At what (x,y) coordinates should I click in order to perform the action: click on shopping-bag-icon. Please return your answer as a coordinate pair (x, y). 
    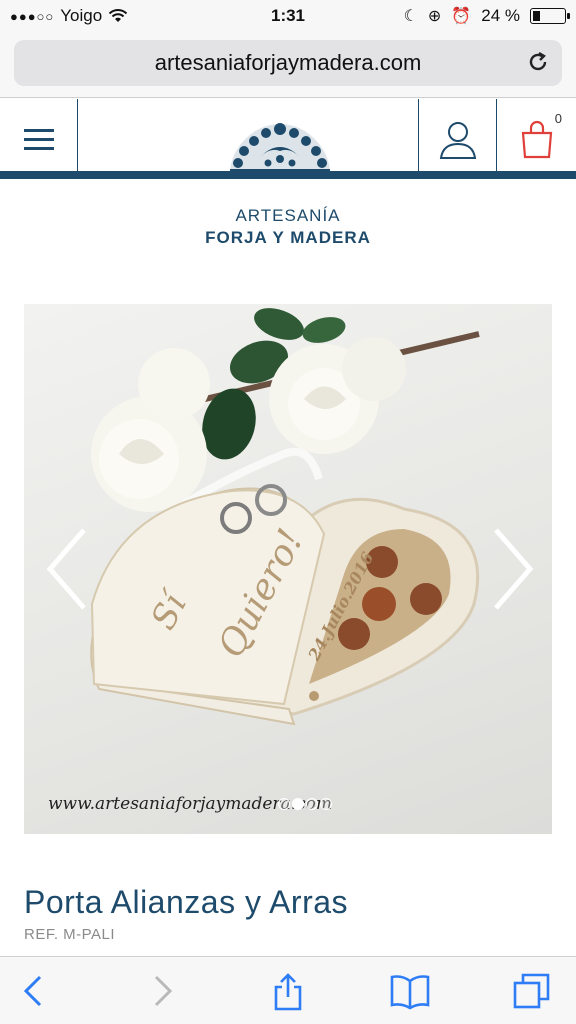
    Looking at the image, I should click on (536, 139).